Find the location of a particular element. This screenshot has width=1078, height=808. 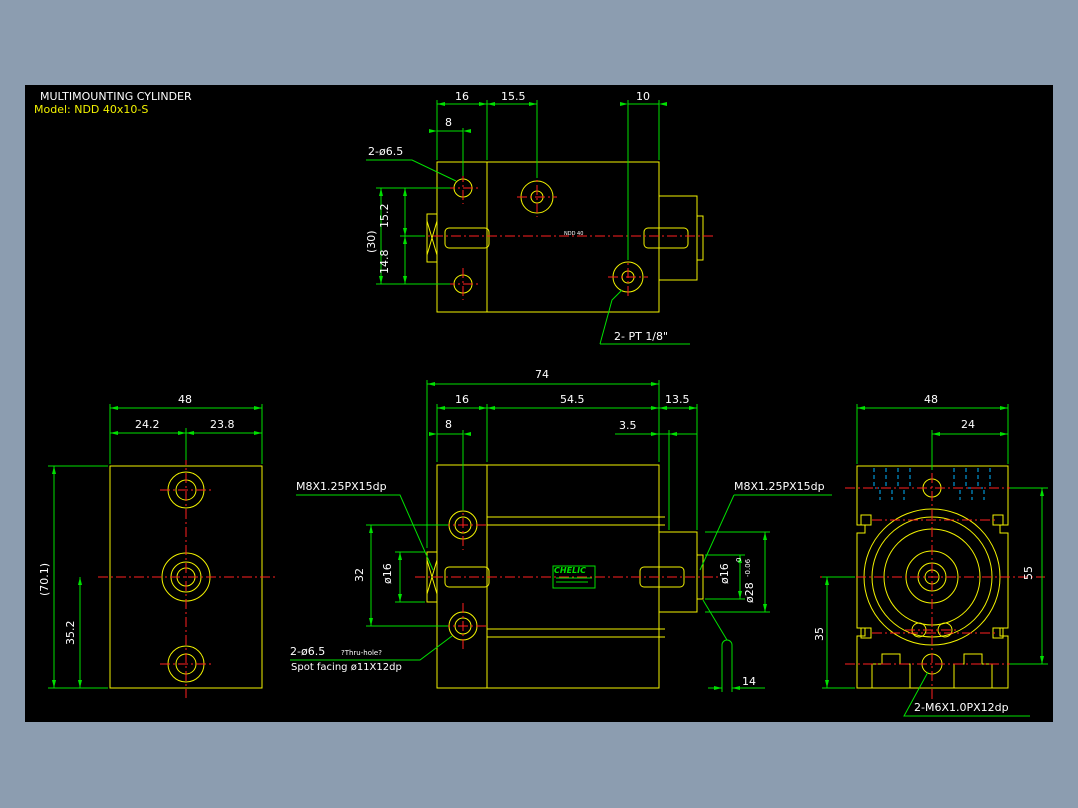

top-tag: NDD 40 is located at coordinates (574, 234).